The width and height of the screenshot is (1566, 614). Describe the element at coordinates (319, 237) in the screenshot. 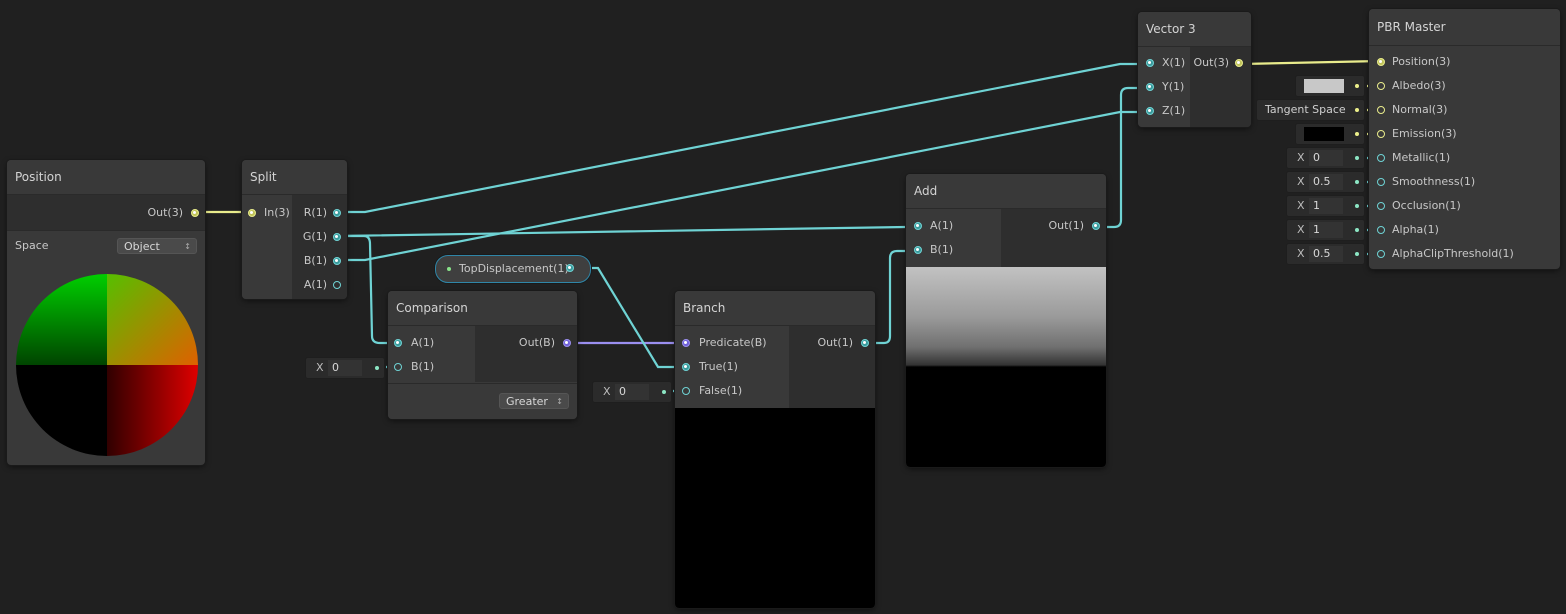

I see `output-port-g: G(1)` at that location.